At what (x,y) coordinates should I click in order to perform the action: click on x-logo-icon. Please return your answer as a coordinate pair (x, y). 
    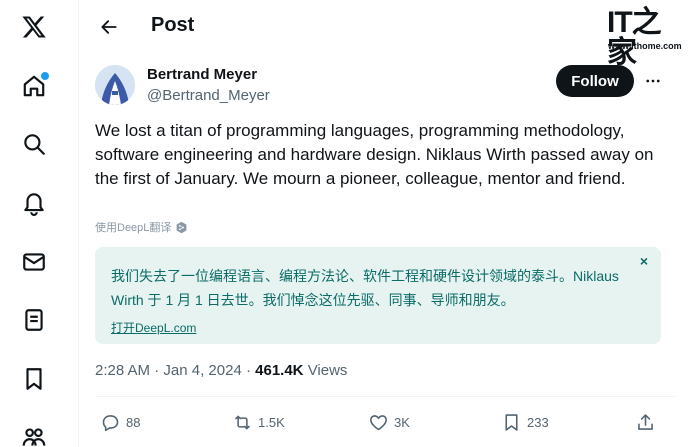
    Looking at the image, I should click on (34, 27).